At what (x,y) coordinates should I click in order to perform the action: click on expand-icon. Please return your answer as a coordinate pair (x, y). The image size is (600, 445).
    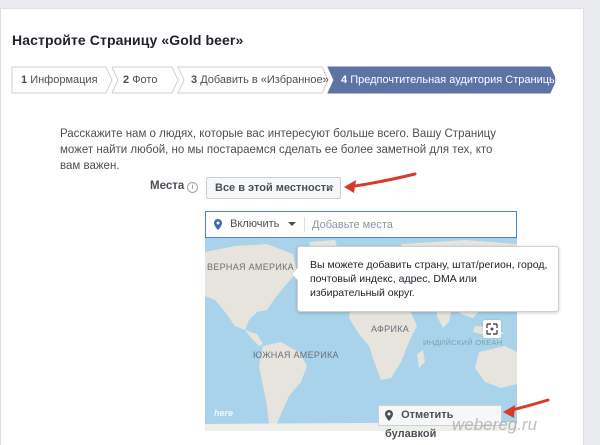
    Looking at the image, I should click on (492, 329).